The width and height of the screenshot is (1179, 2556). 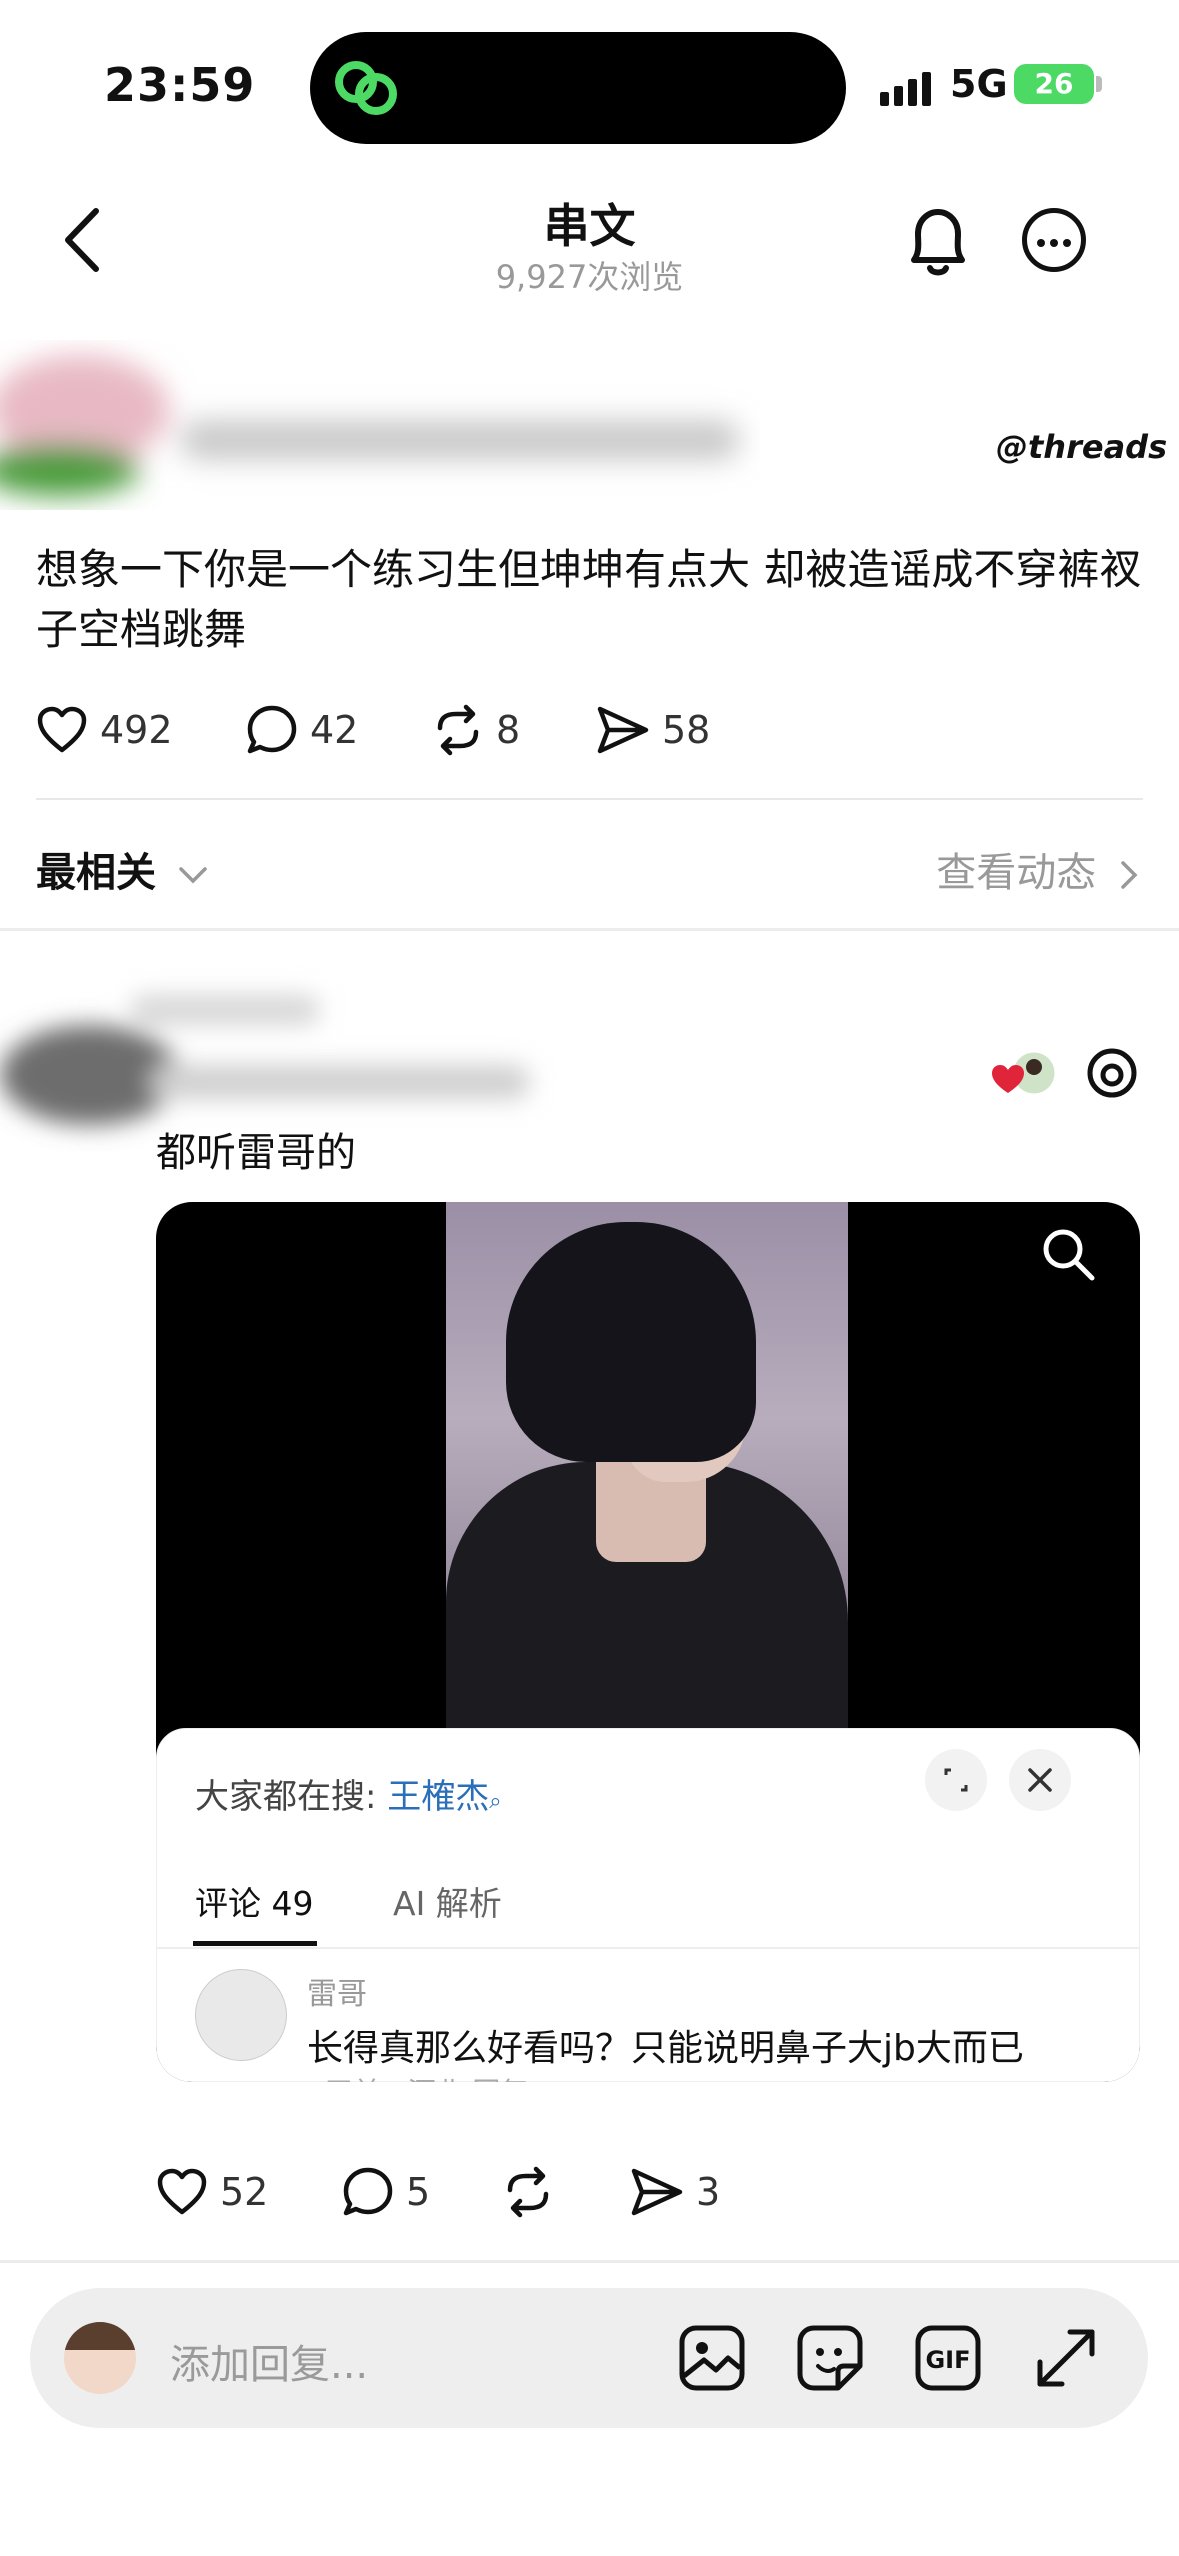 What do you see at coordinates (1012, 447) in the screenshot?
I see `threads-icon: @` at bounding box center [1012, 447].